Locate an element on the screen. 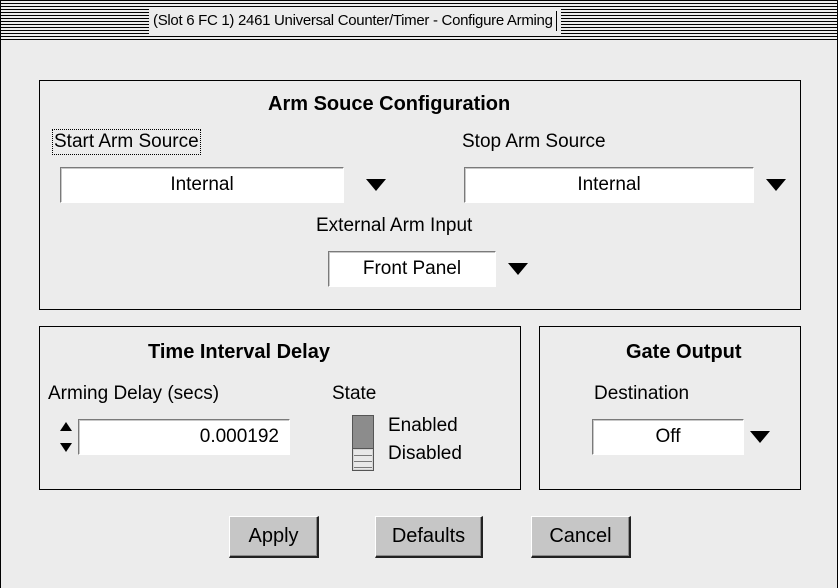 The image size is (838, 588). external-arm-input-dropdown: Front Panel is located at coordinates (434, 269).